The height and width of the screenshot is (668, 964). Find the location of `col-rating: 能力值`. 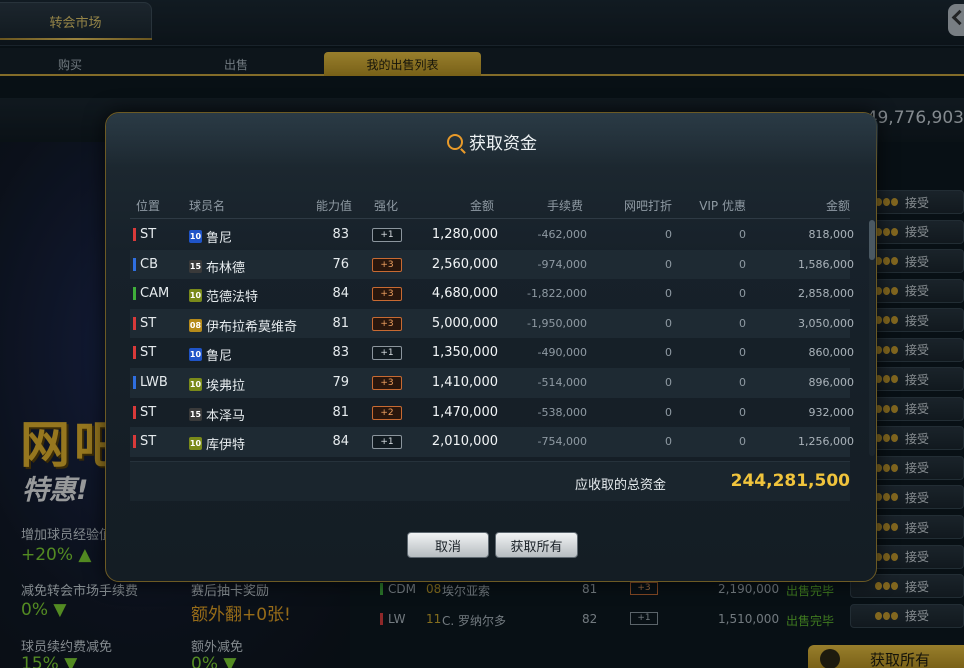

col-rating: 能力值 is located at coordinates (334, 206).